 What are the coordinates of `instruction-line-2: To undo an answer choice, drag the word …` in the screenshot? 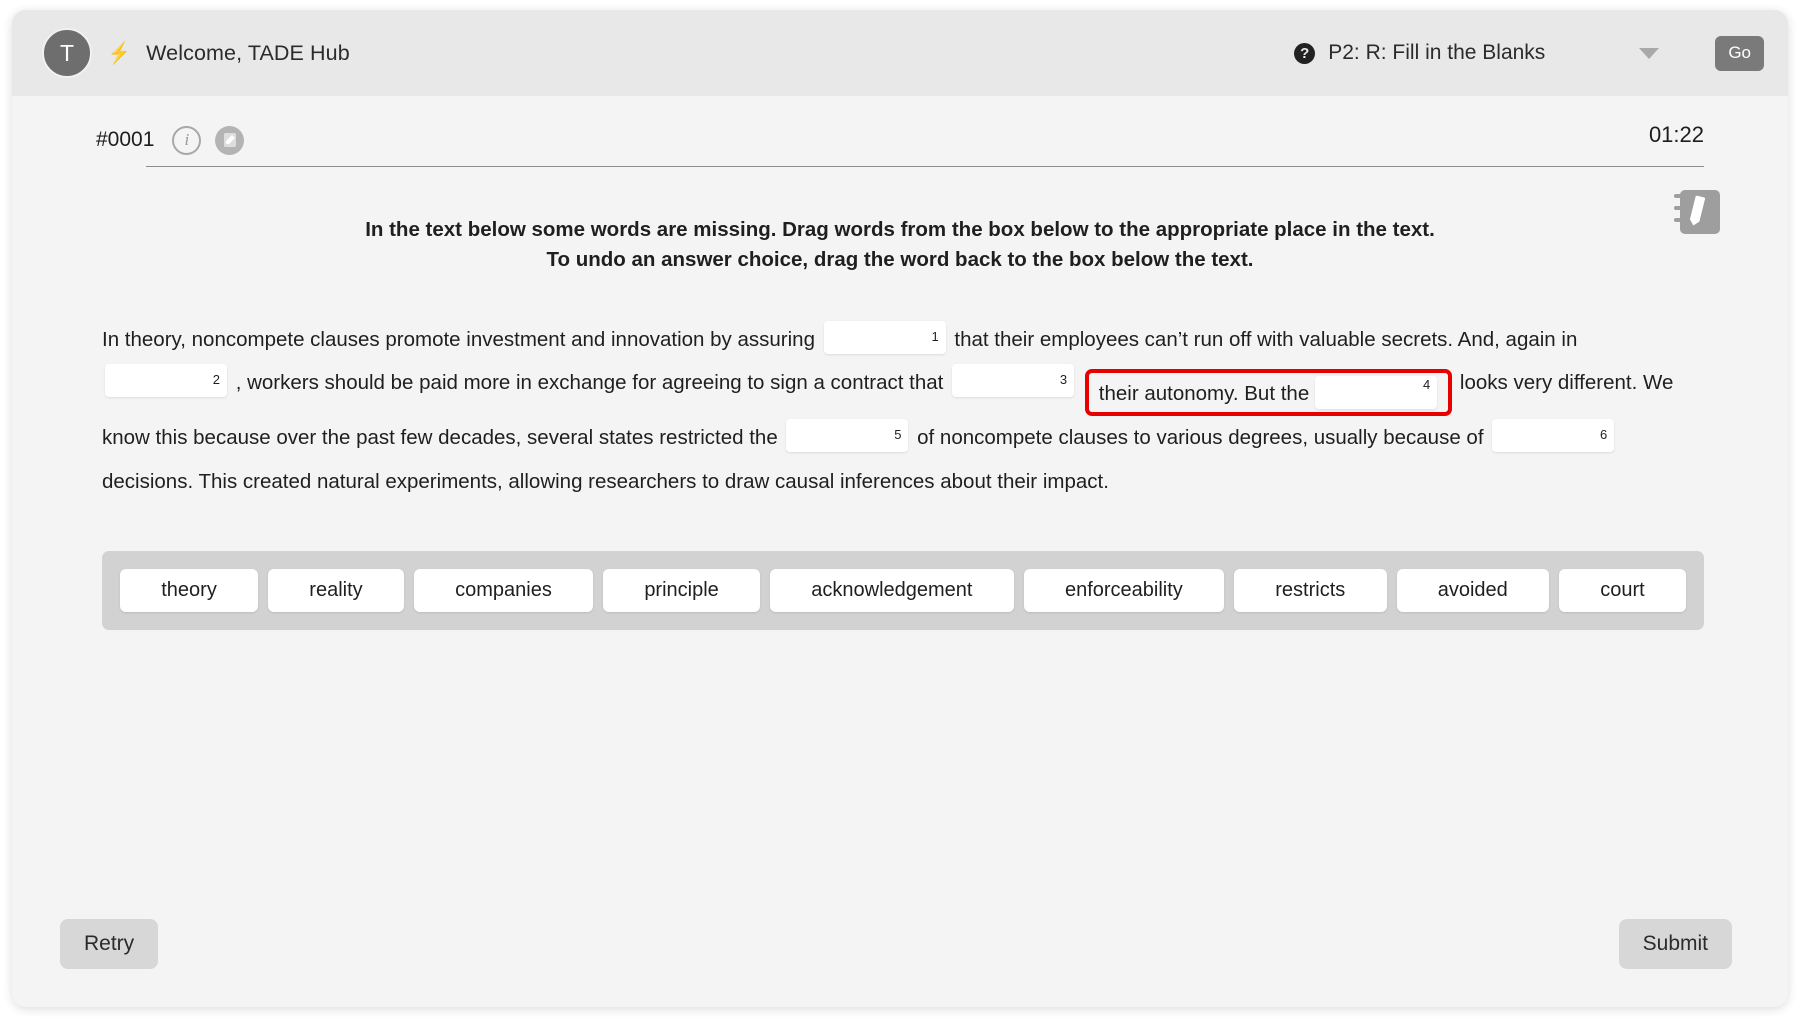 It's located at (900, 260).